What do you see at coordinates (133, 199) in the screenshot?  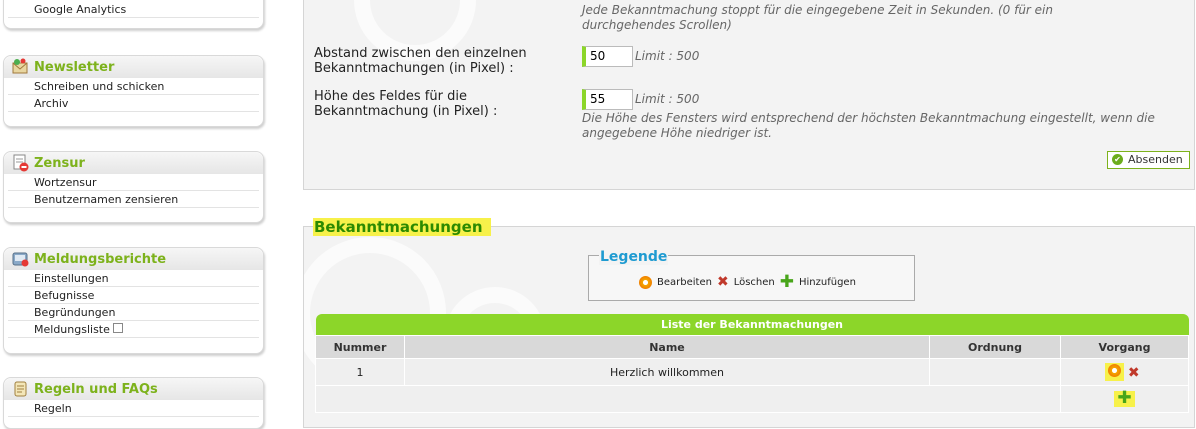 I see `sidebar-item-benutzernamen-zensieren: Benutzernamen zensieren` at bounding box center [133, 199].